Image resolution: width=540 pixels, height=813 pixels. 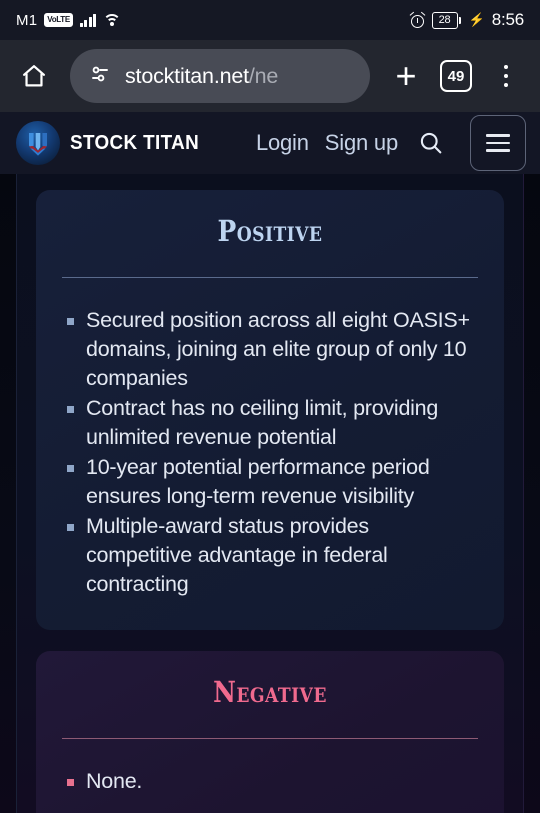 I want to click on list-item: None., so click(x=270, y=781).